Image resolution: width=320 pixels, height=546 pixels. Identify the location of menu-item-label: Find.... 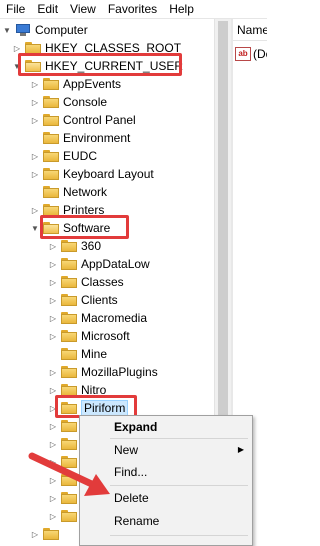
(131, 472).